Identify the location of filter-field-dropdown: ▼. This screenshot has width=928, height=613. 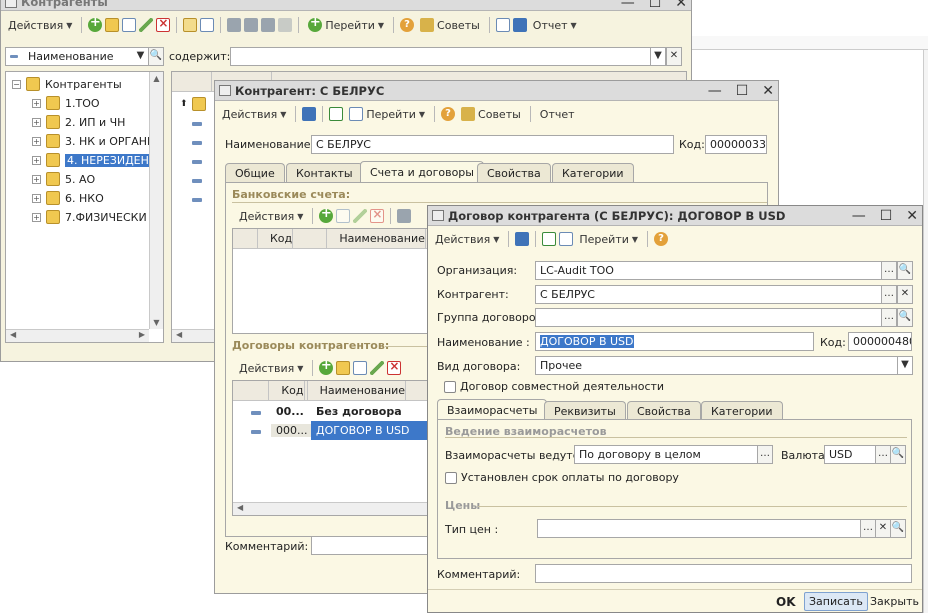
(141, 56).